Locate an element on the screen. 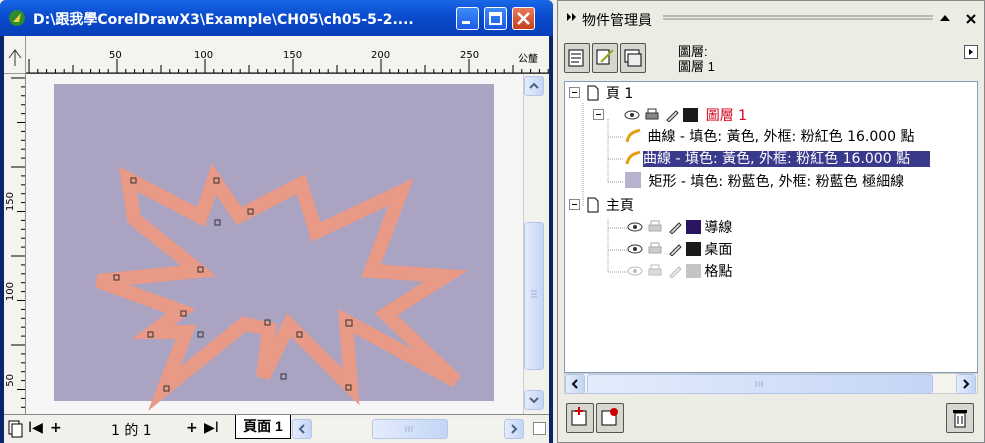 This screenshot has height=443, width=985. h-ruler-label: 250 is located at coordinates (470, 55).